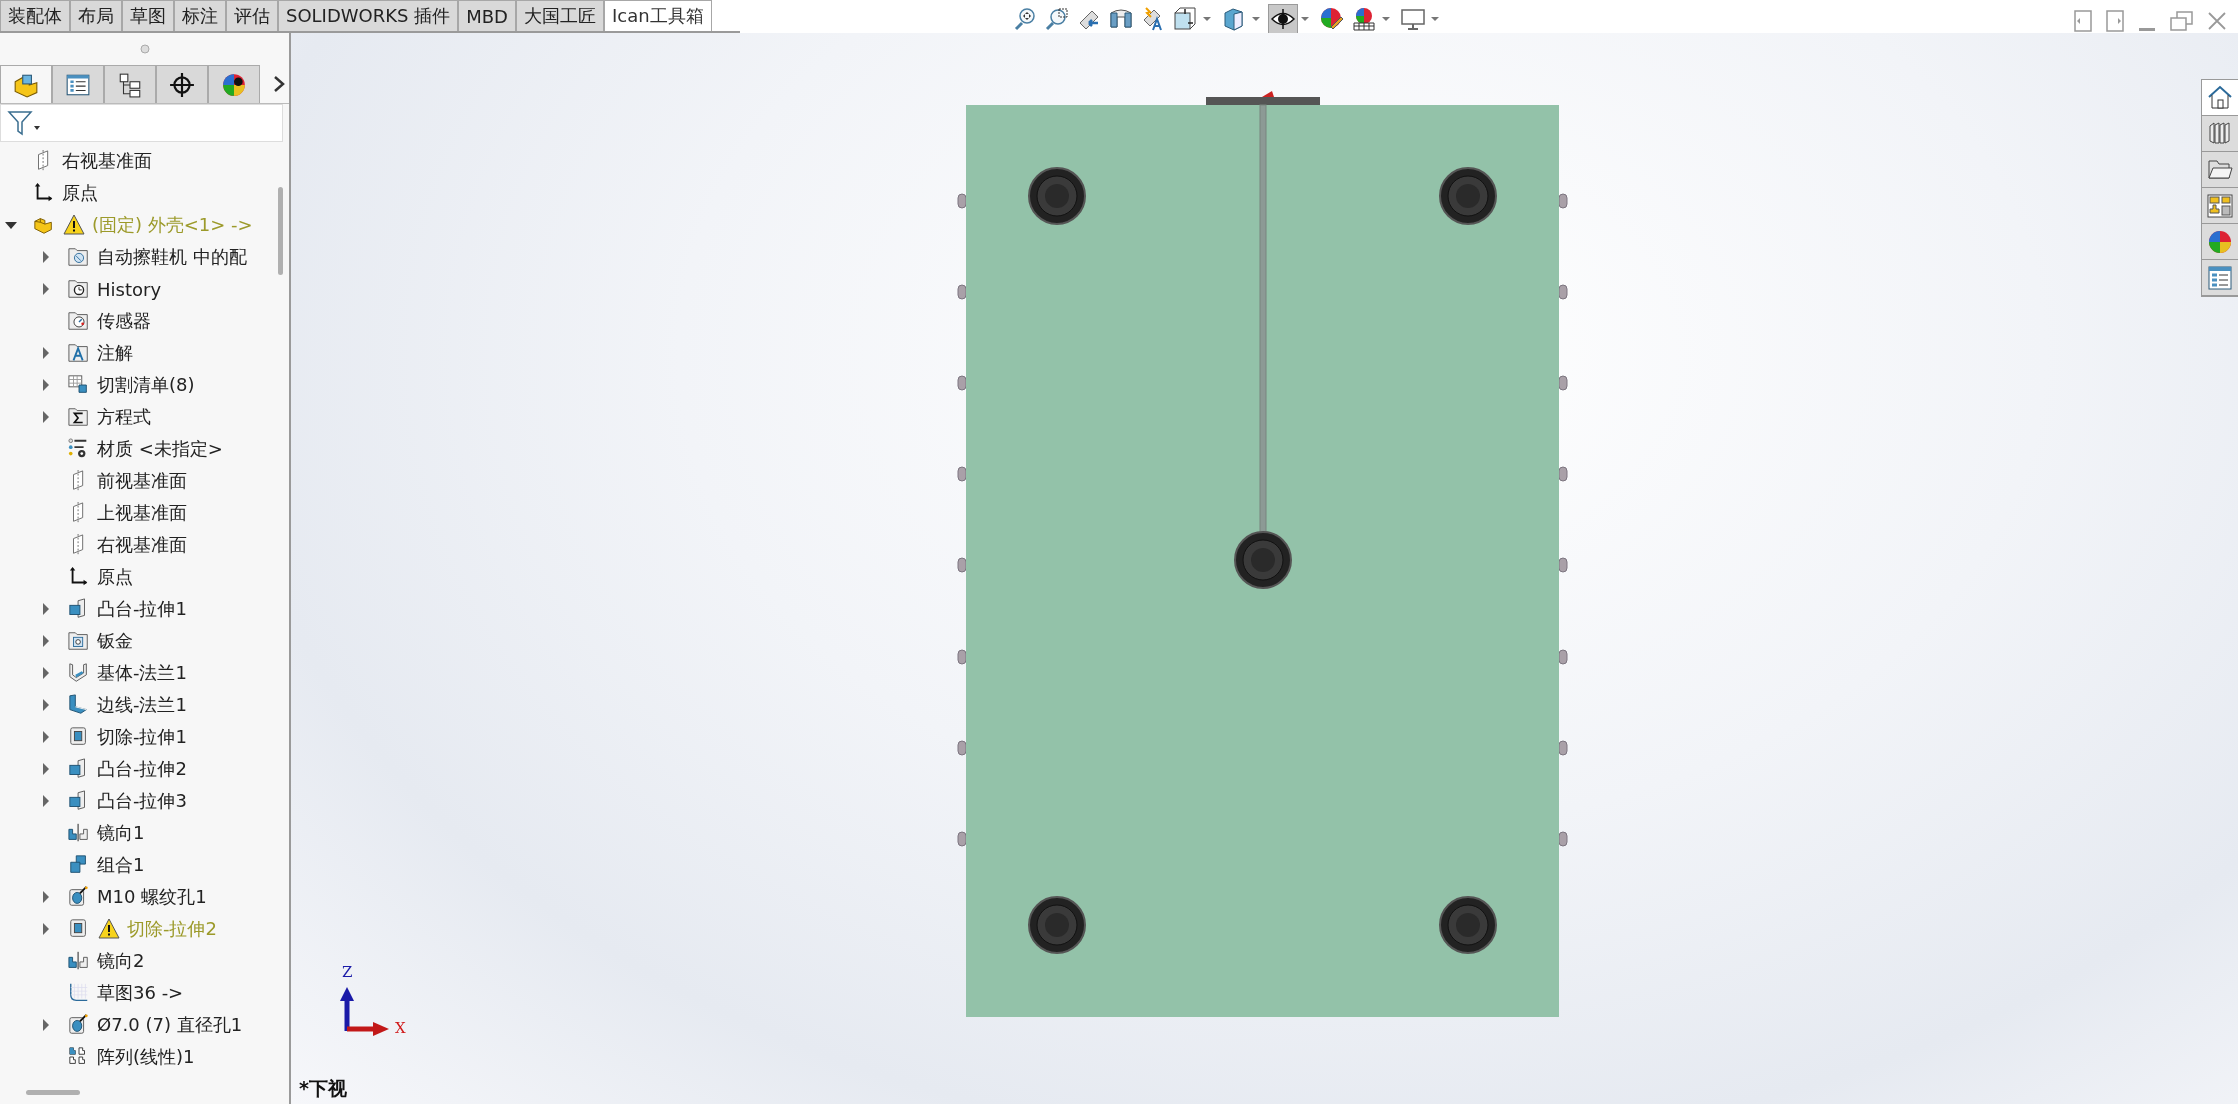 The width and height of the screenshot is (2238, 1104). Describe the element at coordinates (559, 15) in the screenshot. I see `ribbon-tab: 大国工匠` at that location.